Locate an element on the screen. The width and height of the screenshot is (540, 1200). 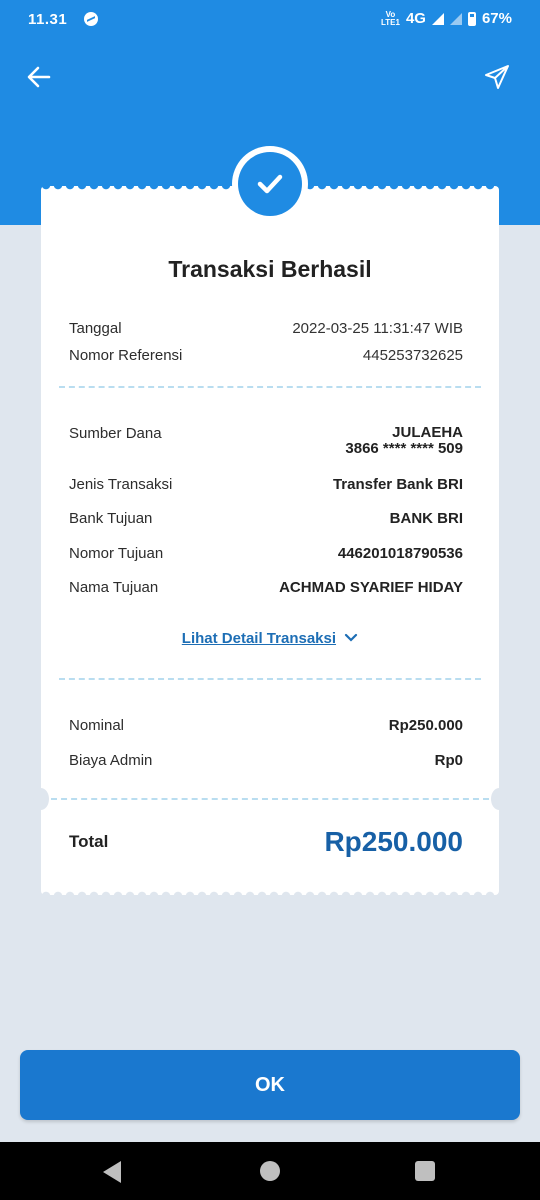
admin-value: Rp0 is located at coordinates (448, 760).